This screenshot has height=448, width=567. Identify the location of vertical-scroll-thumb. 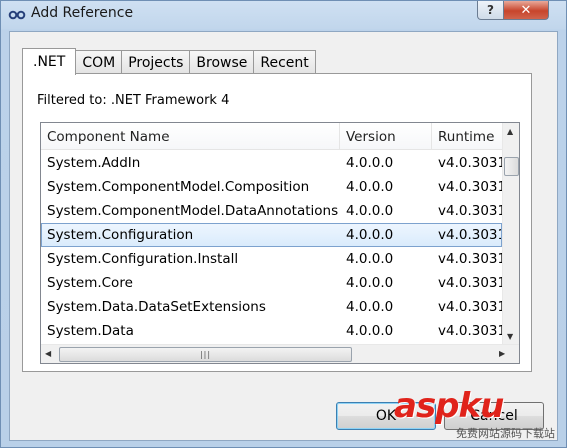
(511, 166).